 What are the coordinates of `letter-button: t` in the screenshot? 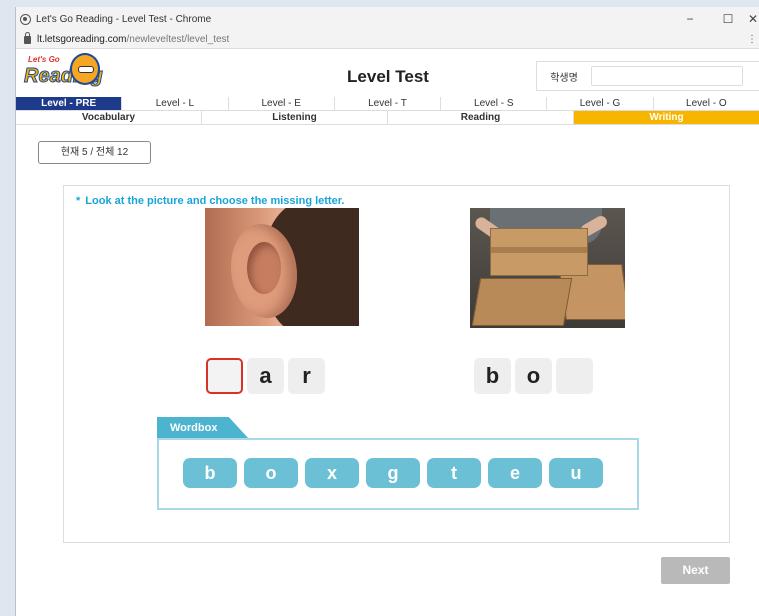 It's located at (454, 473).